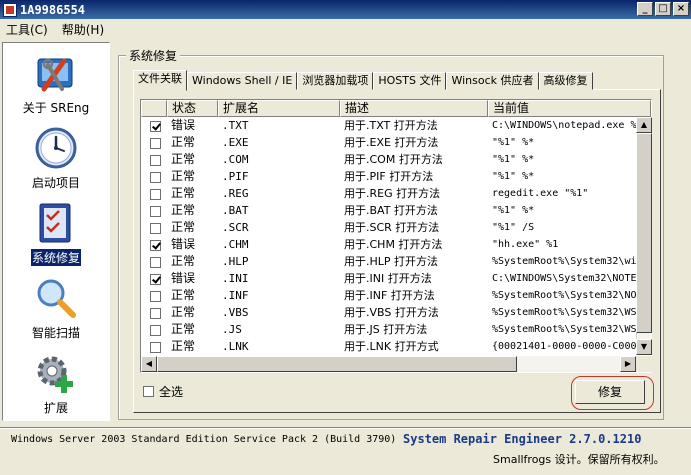  Describe the element at coordinates (337, 364) in the screenshot. I see `horizontal-scroll-thumb` at that location.